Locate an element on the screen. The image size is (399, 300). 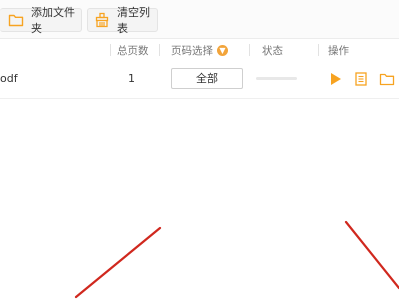
annotation-arrow-right is located at coordinates (371, 255).